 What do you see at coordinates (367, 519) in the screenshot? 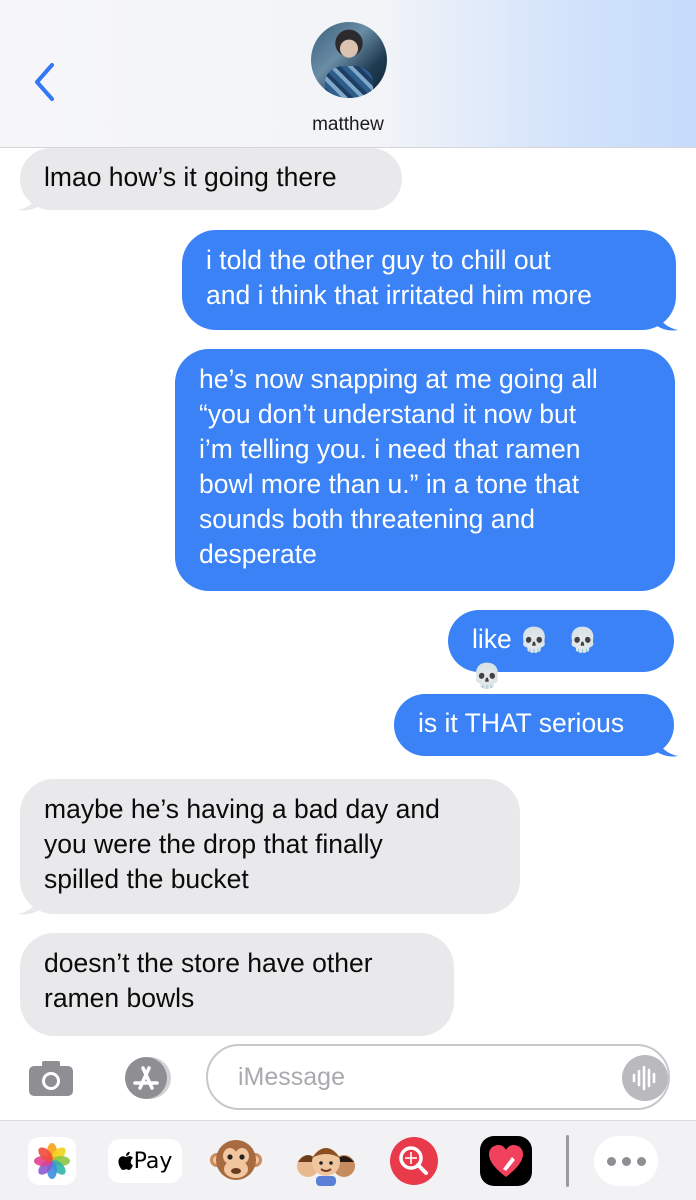
I see `message-text-line: sounds both threatening and` at bounding box center [367, 519].